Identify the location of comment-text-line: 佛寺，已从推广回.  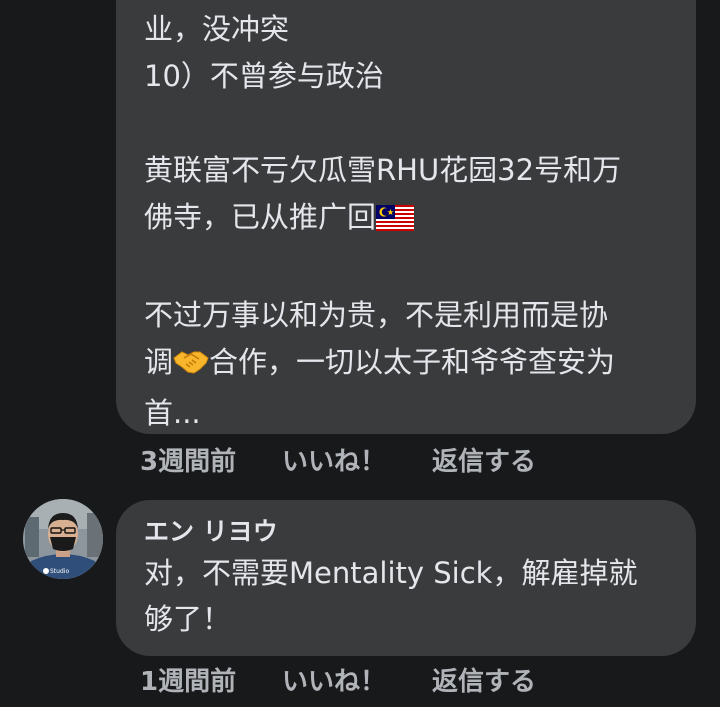
(406, 219).